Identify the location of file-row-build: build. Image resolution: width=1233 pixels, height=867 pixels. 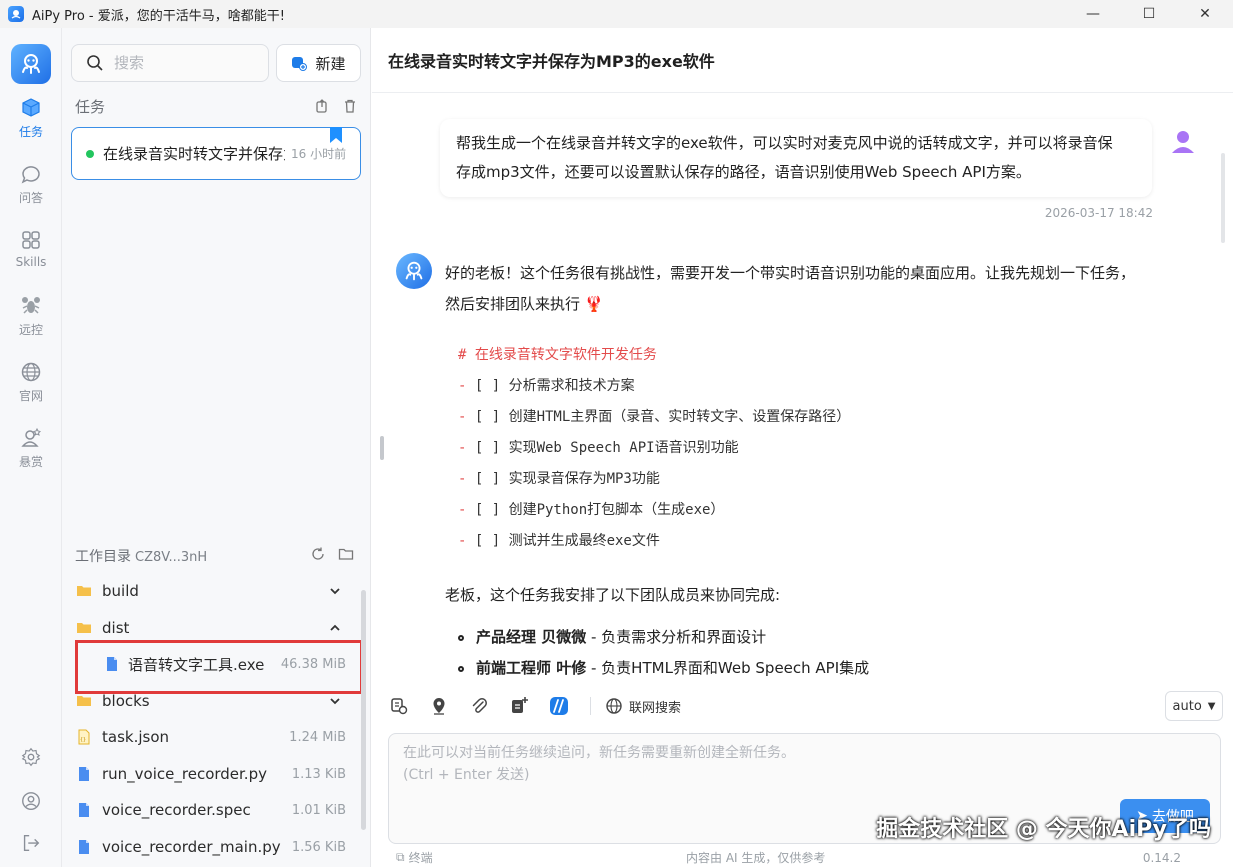
(212, 591).